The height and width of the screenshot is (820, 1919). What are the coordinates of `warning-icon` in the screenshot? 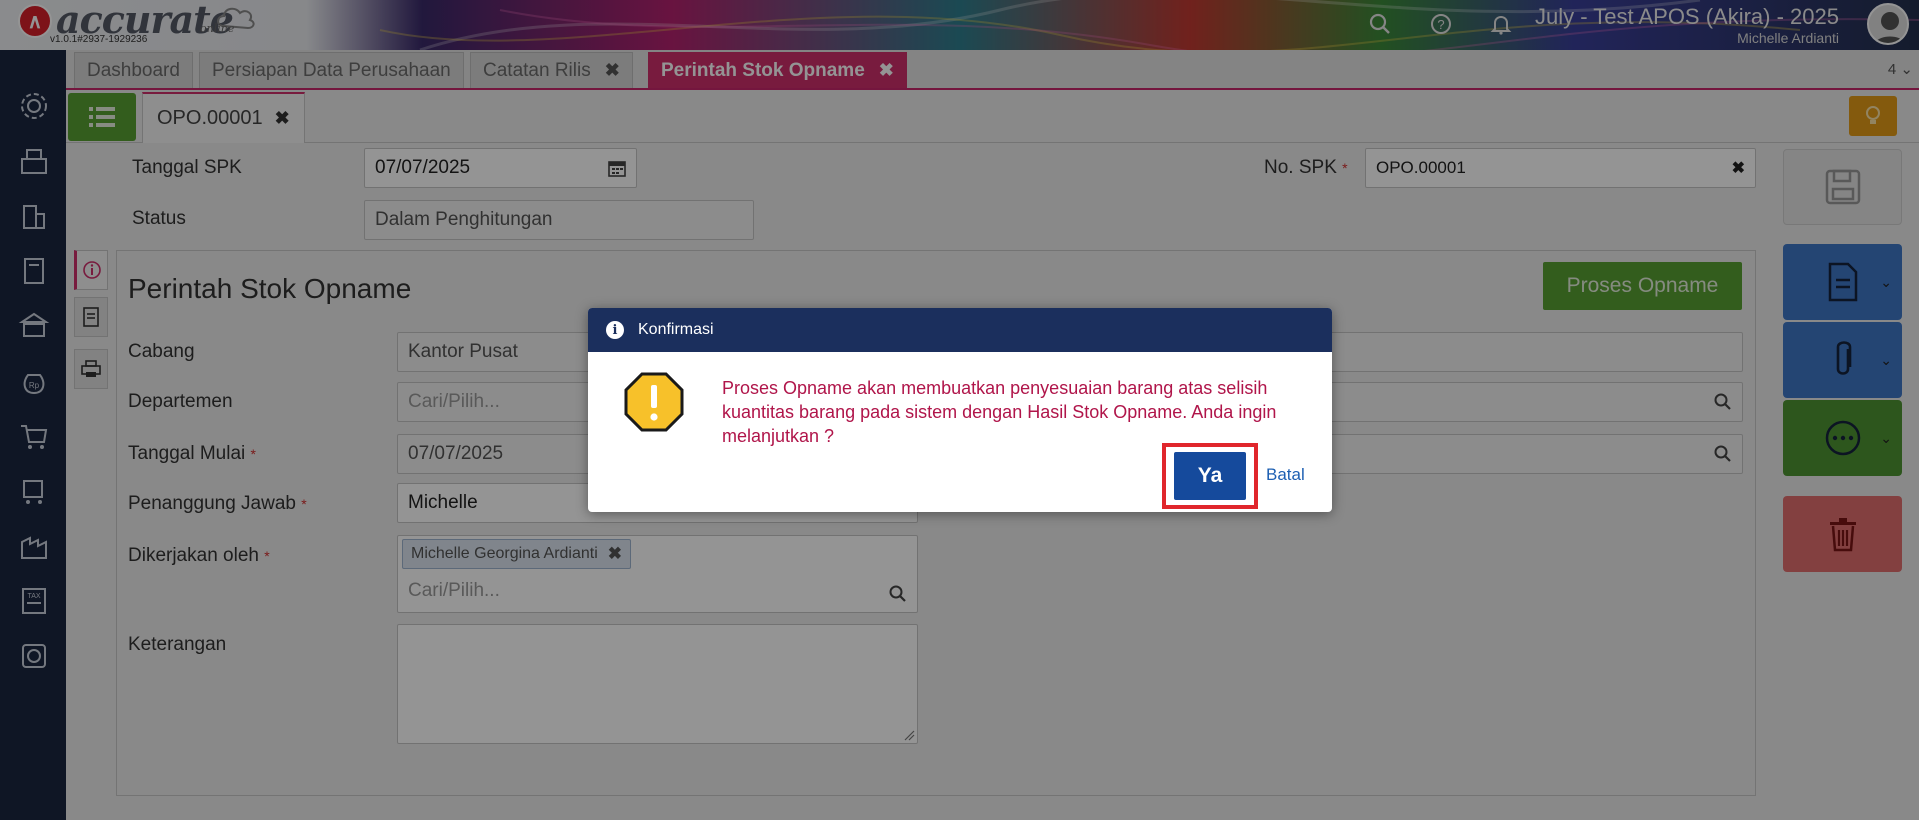 It's located at (654, 402).